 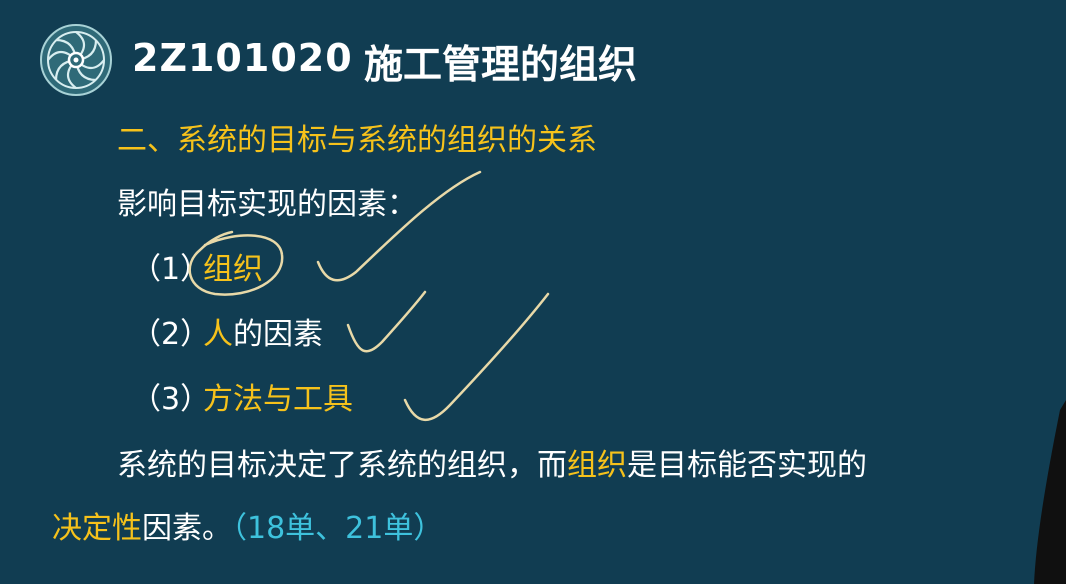 I want to click on conclusion-highlight: 组织, so click(x=597, y=465).